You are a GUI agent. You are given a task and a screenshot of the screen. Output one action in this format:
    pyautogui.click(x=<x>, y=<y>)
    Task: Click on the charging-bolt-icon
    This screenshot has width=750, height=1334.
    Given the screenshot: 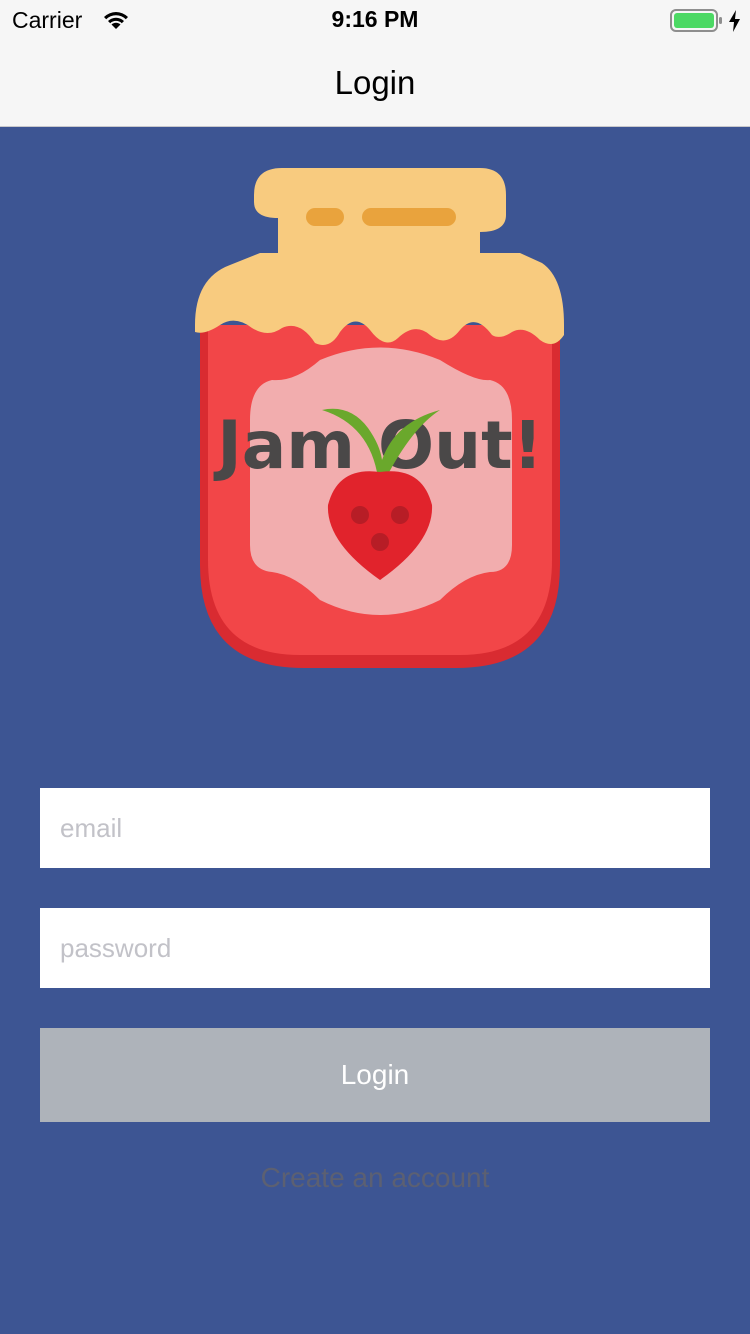 What is the action you would take?
    pyautogui.click(x=734, y=21)
    